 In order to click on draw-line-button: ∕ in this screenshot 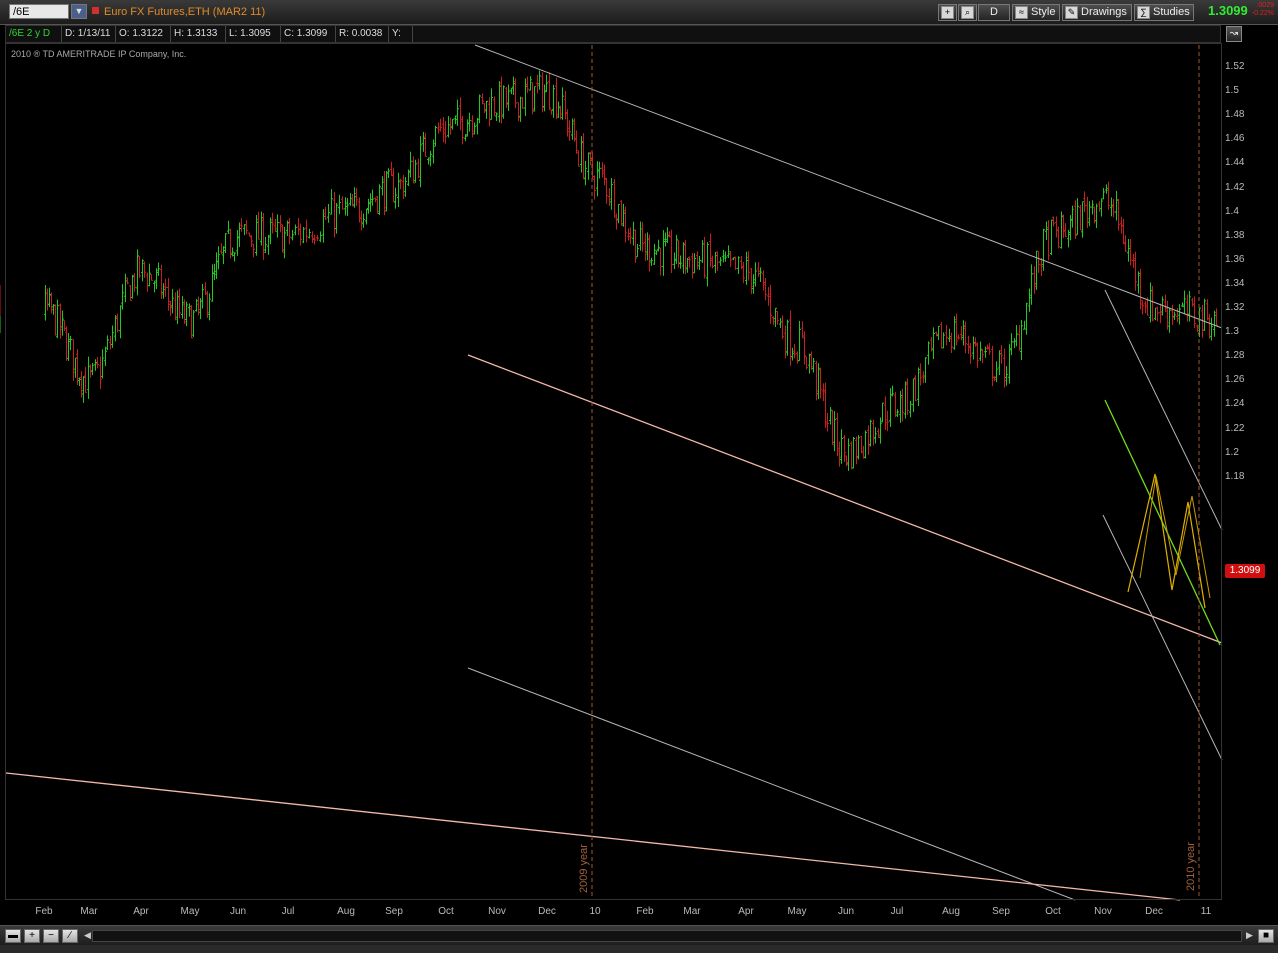, I will do `click(70, 936)`.